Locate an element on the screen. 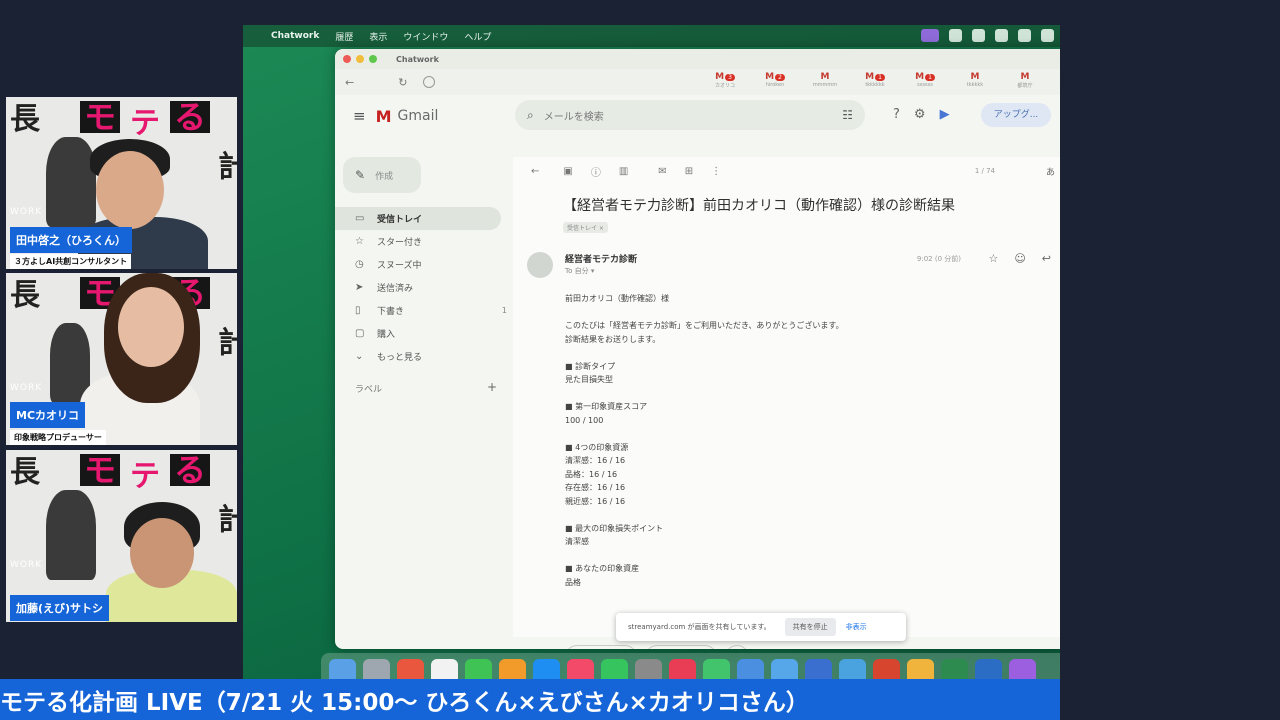  emoji-icon: ☺ is located at coordinates (1019, 258).